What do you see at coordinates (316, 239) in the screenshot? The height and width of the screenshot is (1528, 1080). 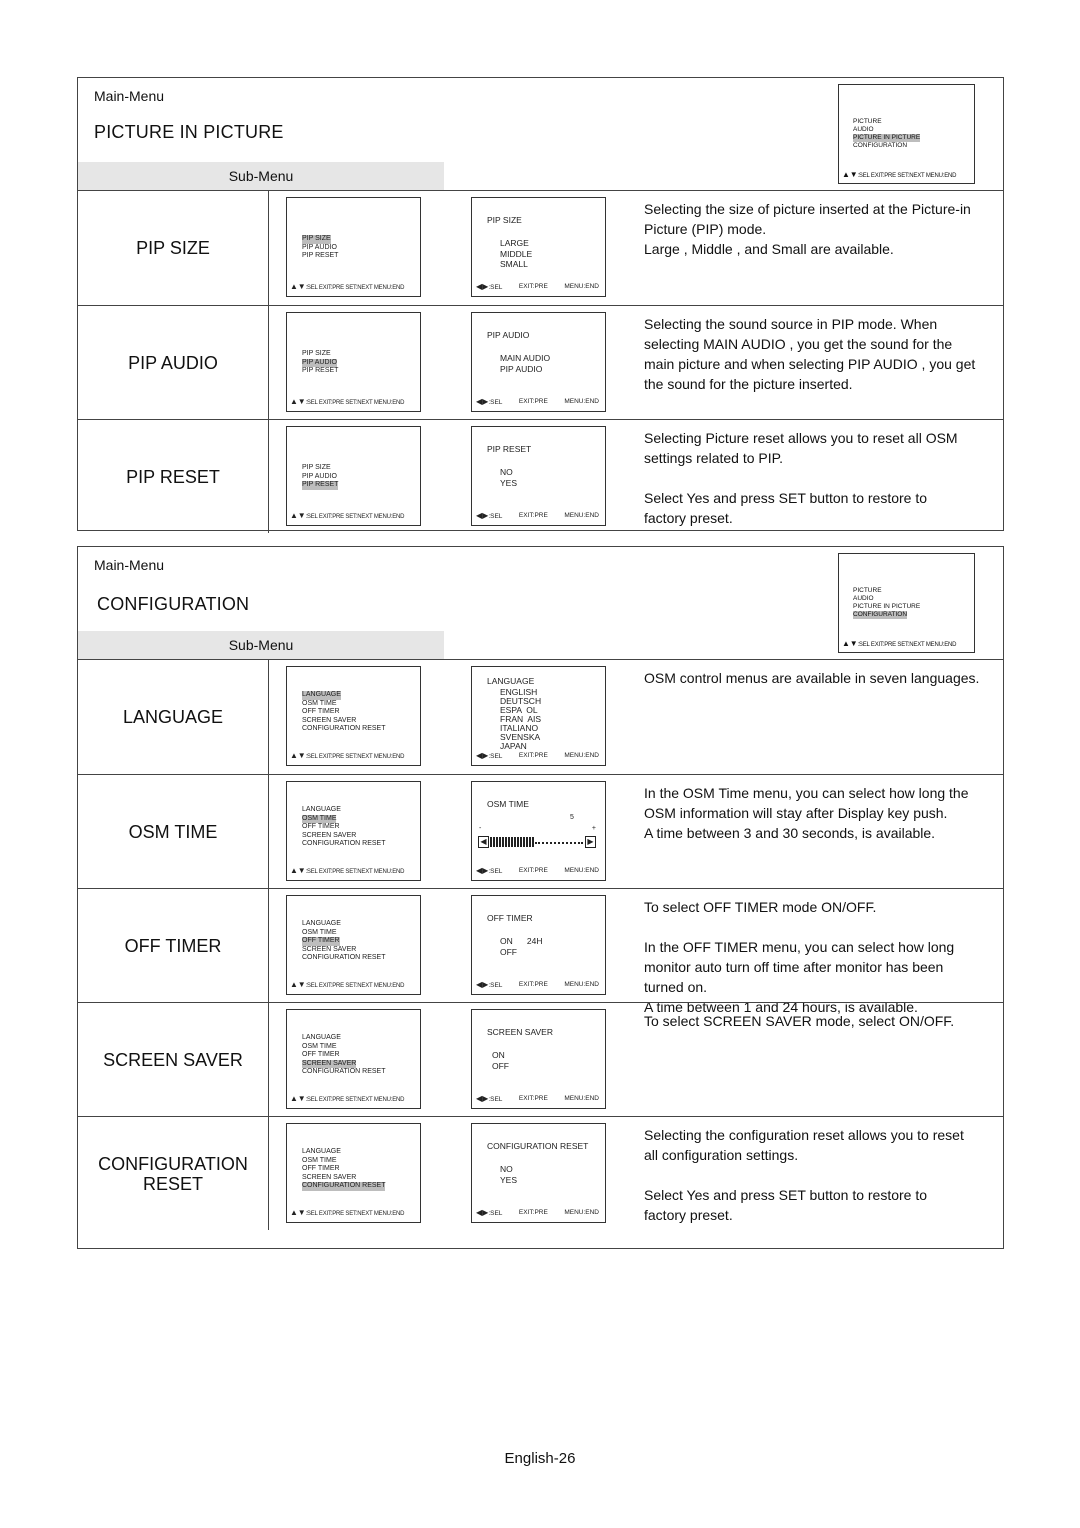 I see `osm-menu-item-selected: PIP SIZE` at bounding box center [316, 239].